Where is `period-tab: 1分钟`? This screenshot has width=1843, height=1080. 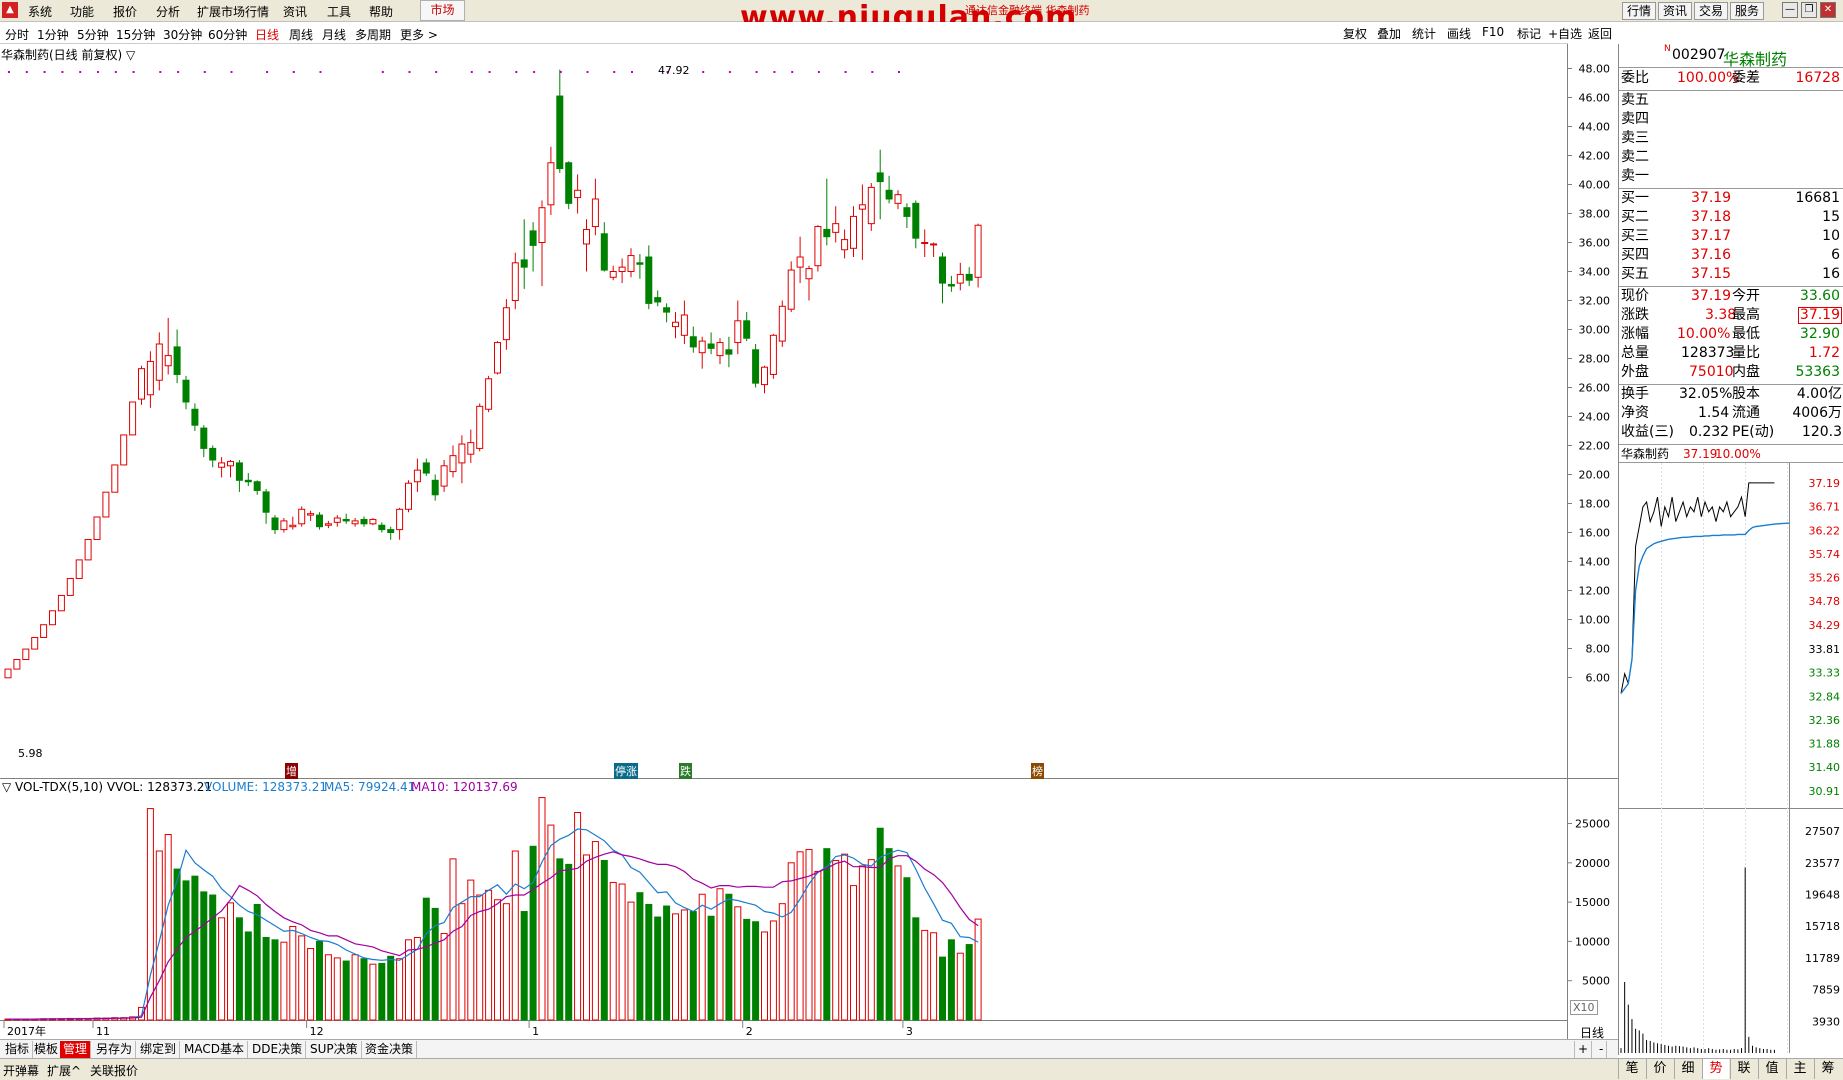 period-tab: 1分钟 is located at coordinates (53, 34).